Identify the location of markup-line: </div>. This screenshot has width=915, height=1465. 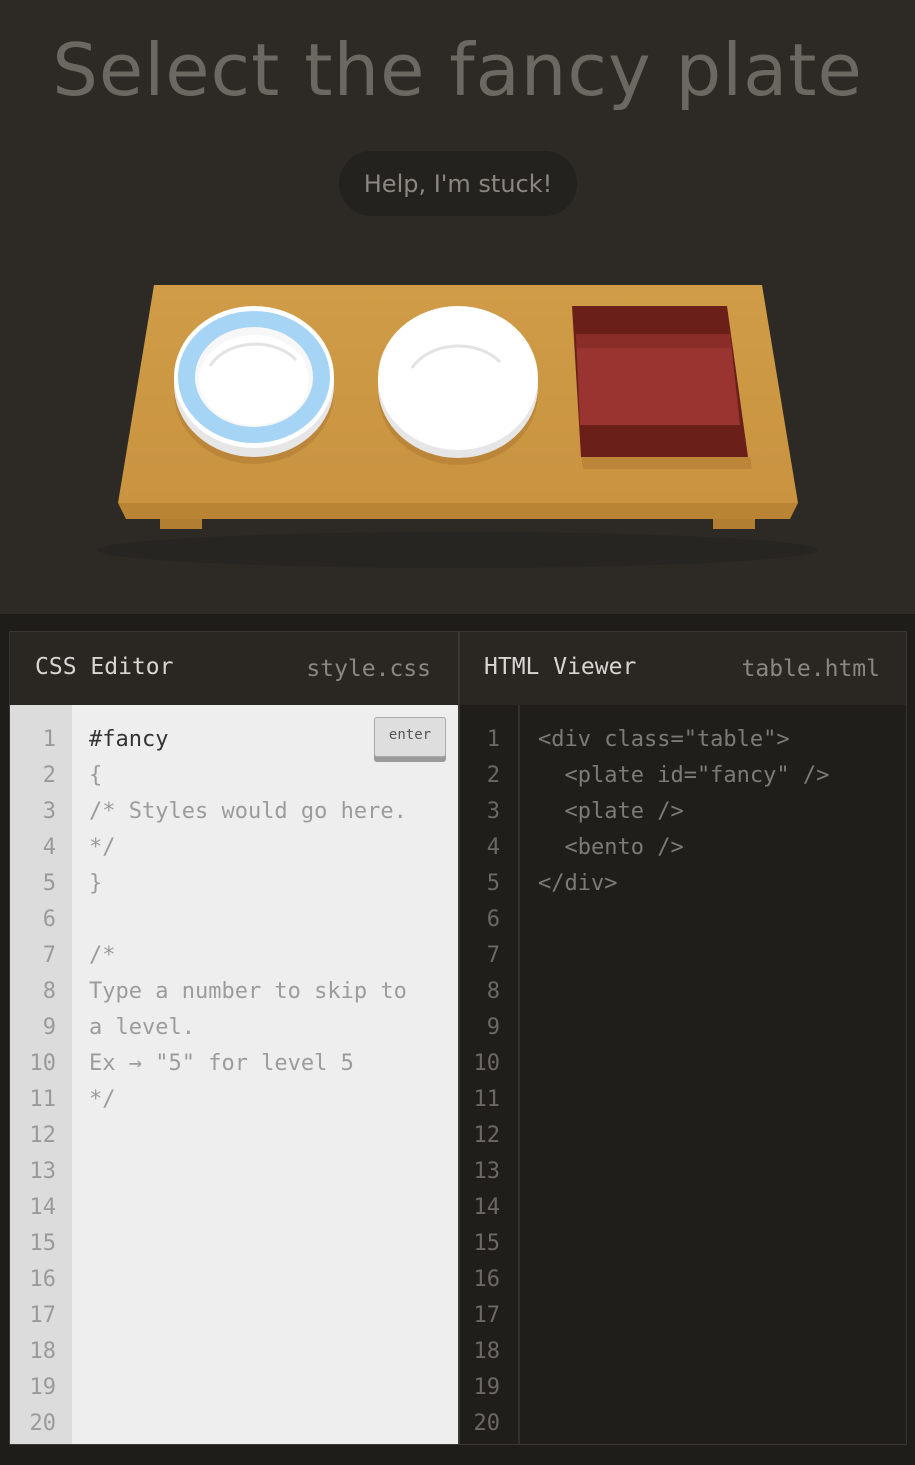
(722, 884).